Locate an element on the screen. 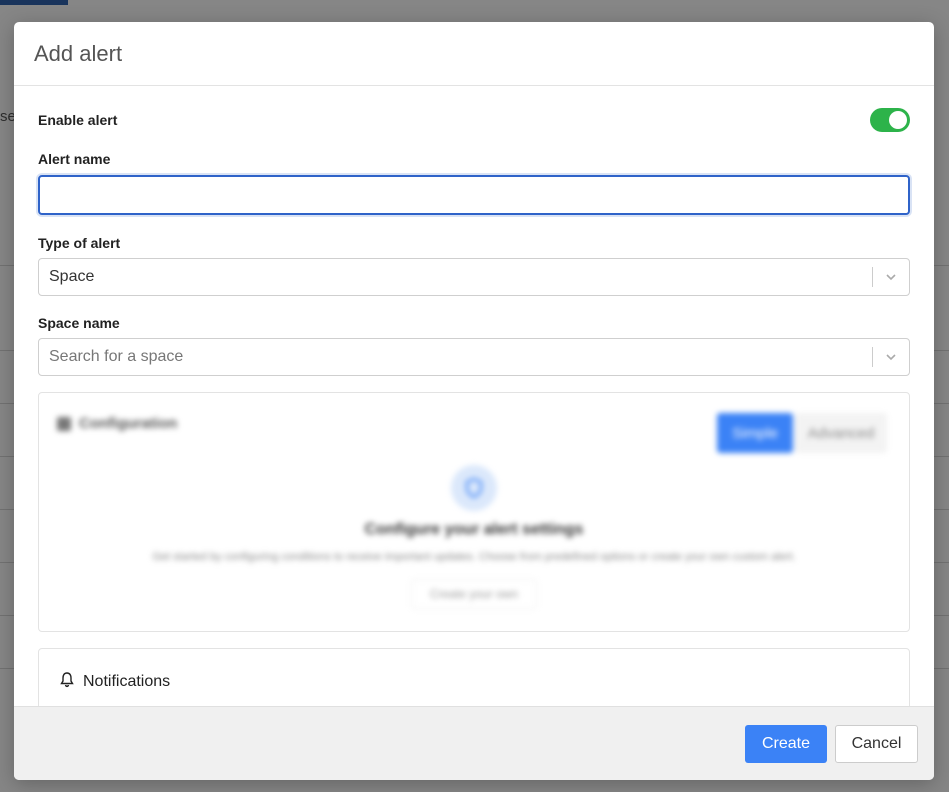  space-name-label: Space name is located at coordinates (79, 323).